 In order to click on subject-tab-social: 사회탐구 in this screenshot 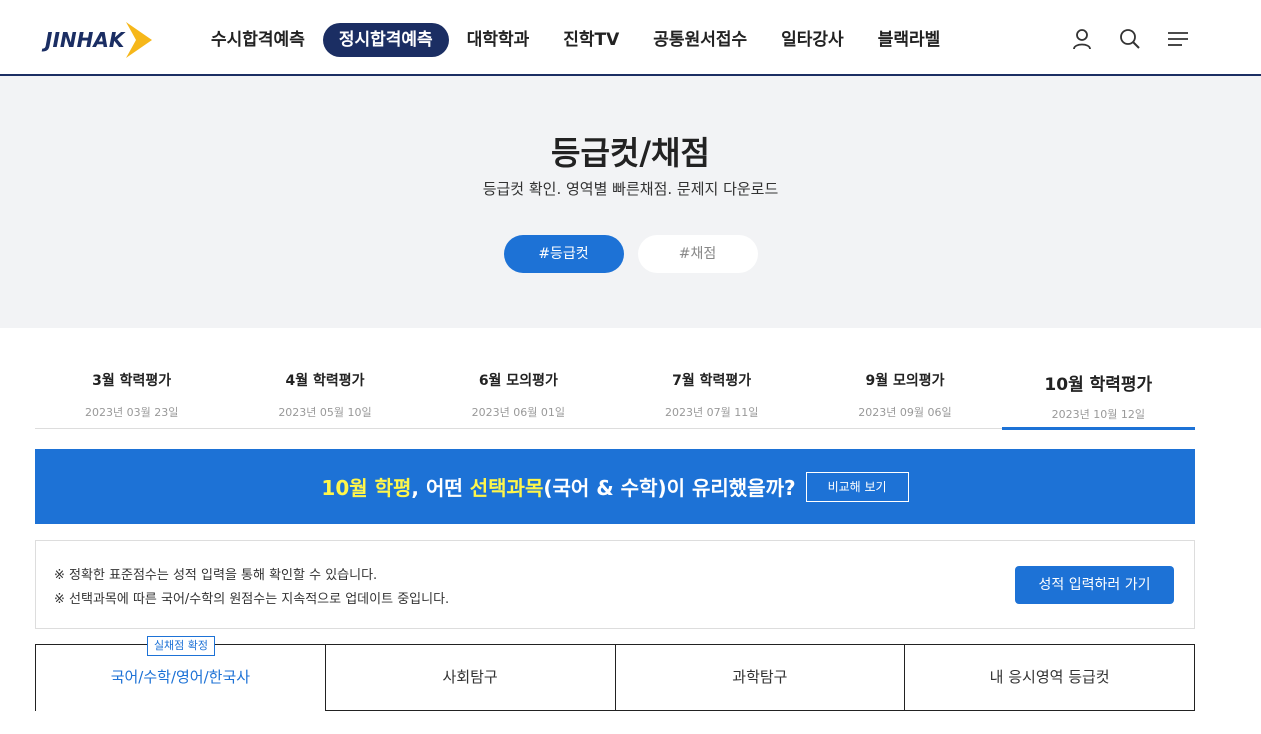, I will do `click(470, 677)`.